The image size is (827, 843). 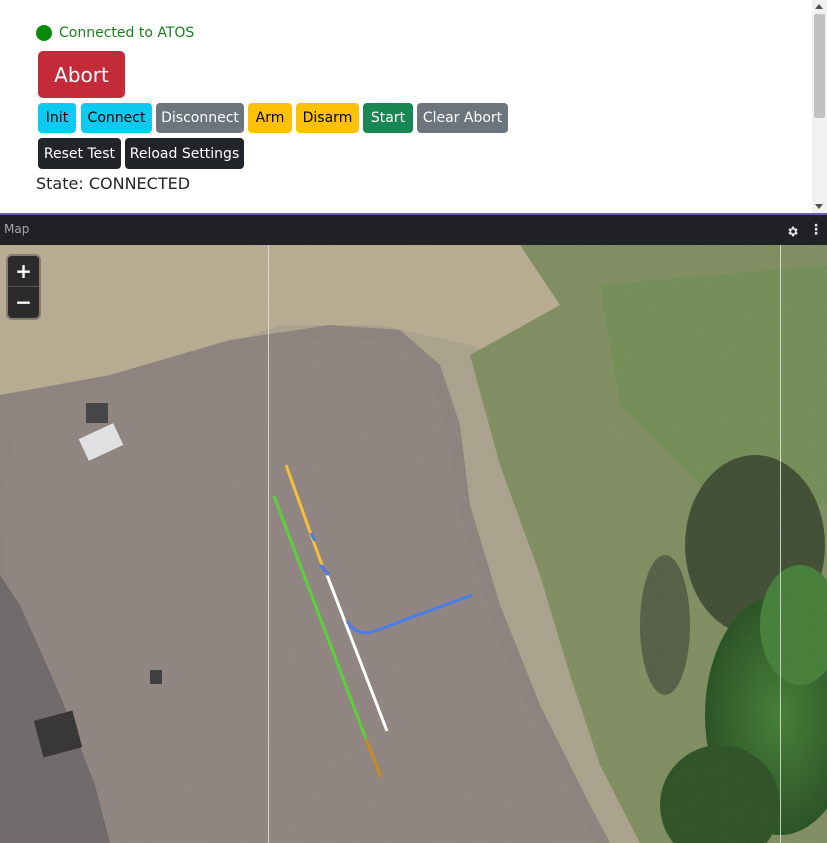 What do you see at coordinates (116, 118) in the screenshot?
I see `connect-button: Connect` at bounding box center [116, 118].